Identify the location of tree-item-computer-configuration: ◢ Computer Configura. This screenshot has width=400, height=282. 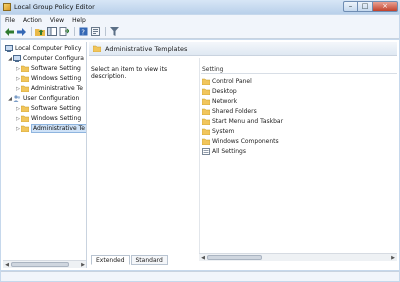
(45, 58).